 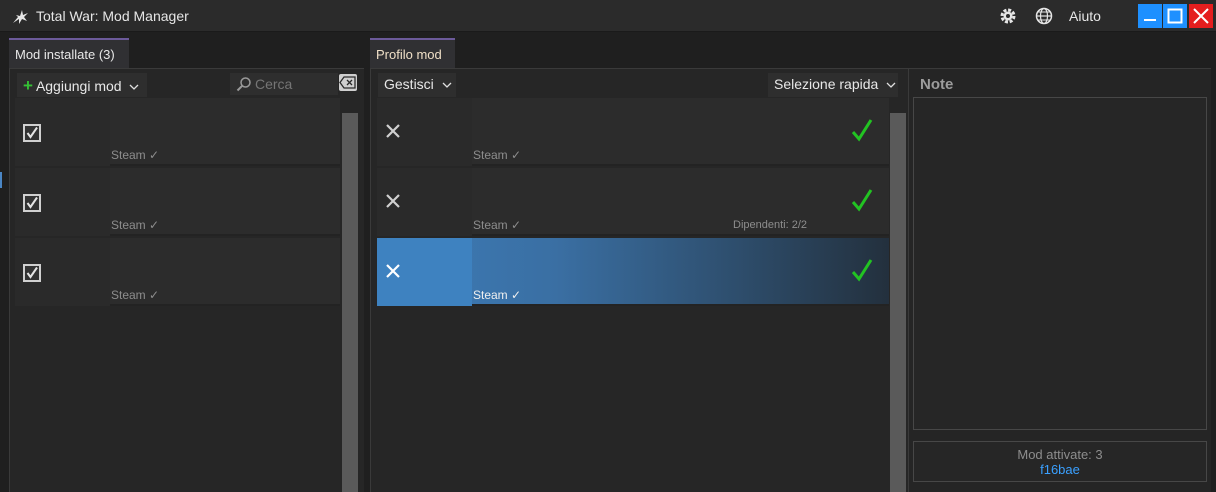 What do you see at coordinates (1150, 20) in the screenshot?
I see `minimize-icon` at bounding box center [1150, 20].